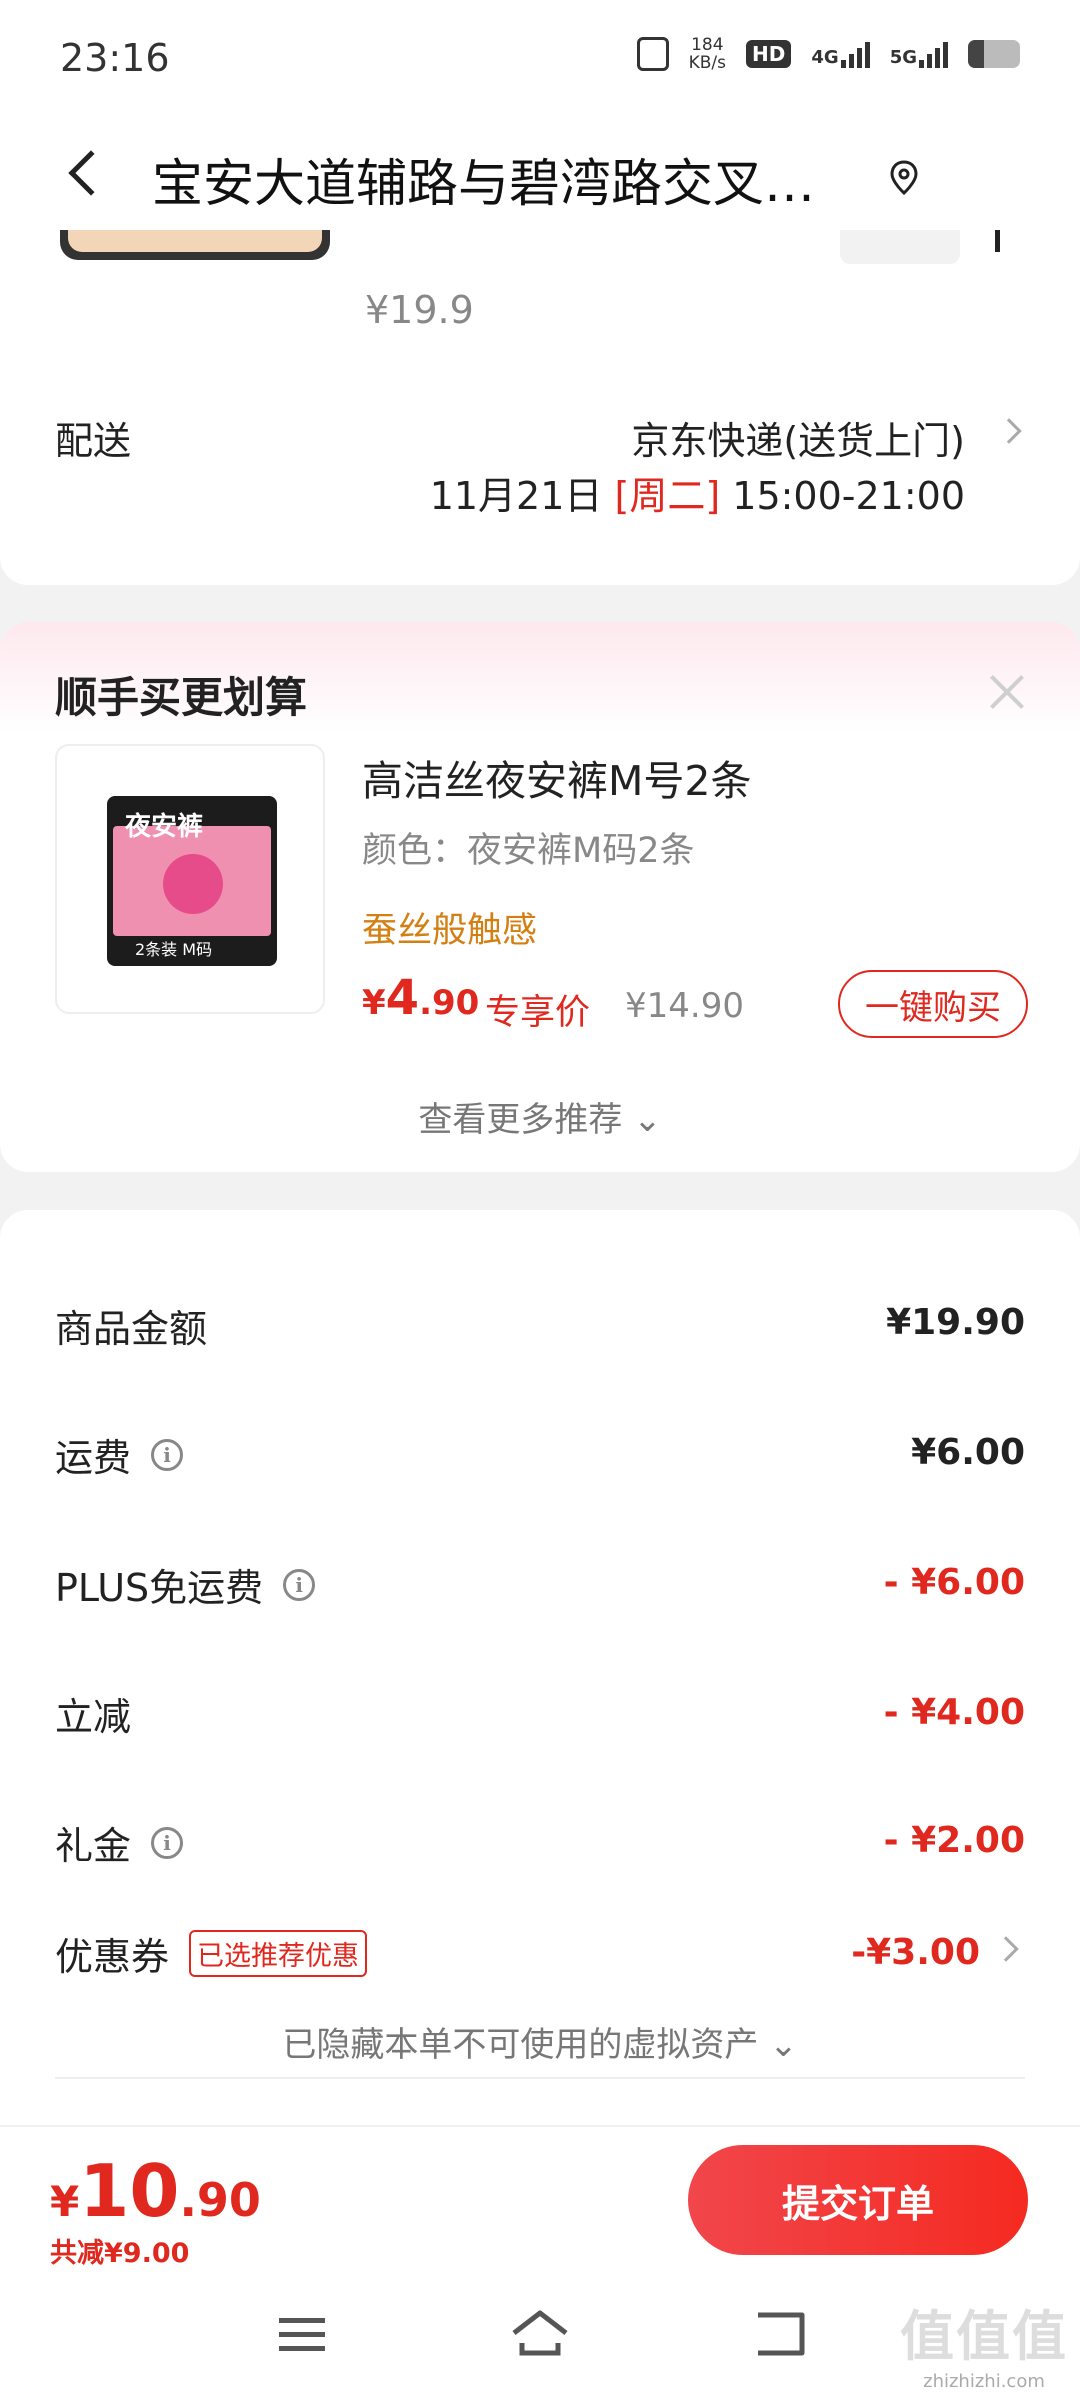  Describe the element at coordinates (915, 1952) in the screenshot. I see `coupon-value: -¥3.00` at that location.